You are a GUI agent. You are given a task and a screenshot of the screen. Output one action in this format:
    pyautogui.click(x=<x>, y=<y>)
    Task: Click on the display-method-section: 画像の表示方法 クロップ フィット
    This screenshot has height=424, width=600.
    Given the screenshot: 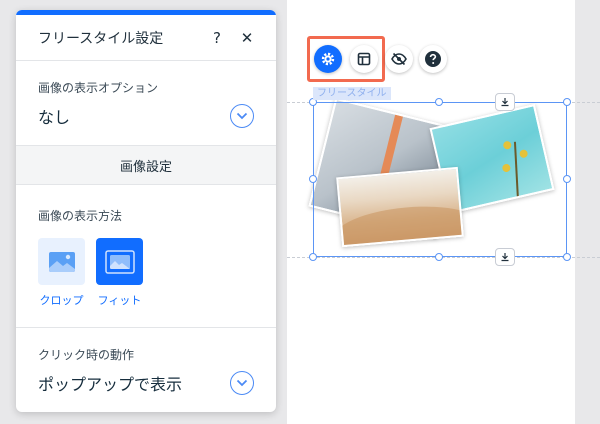 What is the action you would take?
    pyautogui.click(x=146, y=256)
    